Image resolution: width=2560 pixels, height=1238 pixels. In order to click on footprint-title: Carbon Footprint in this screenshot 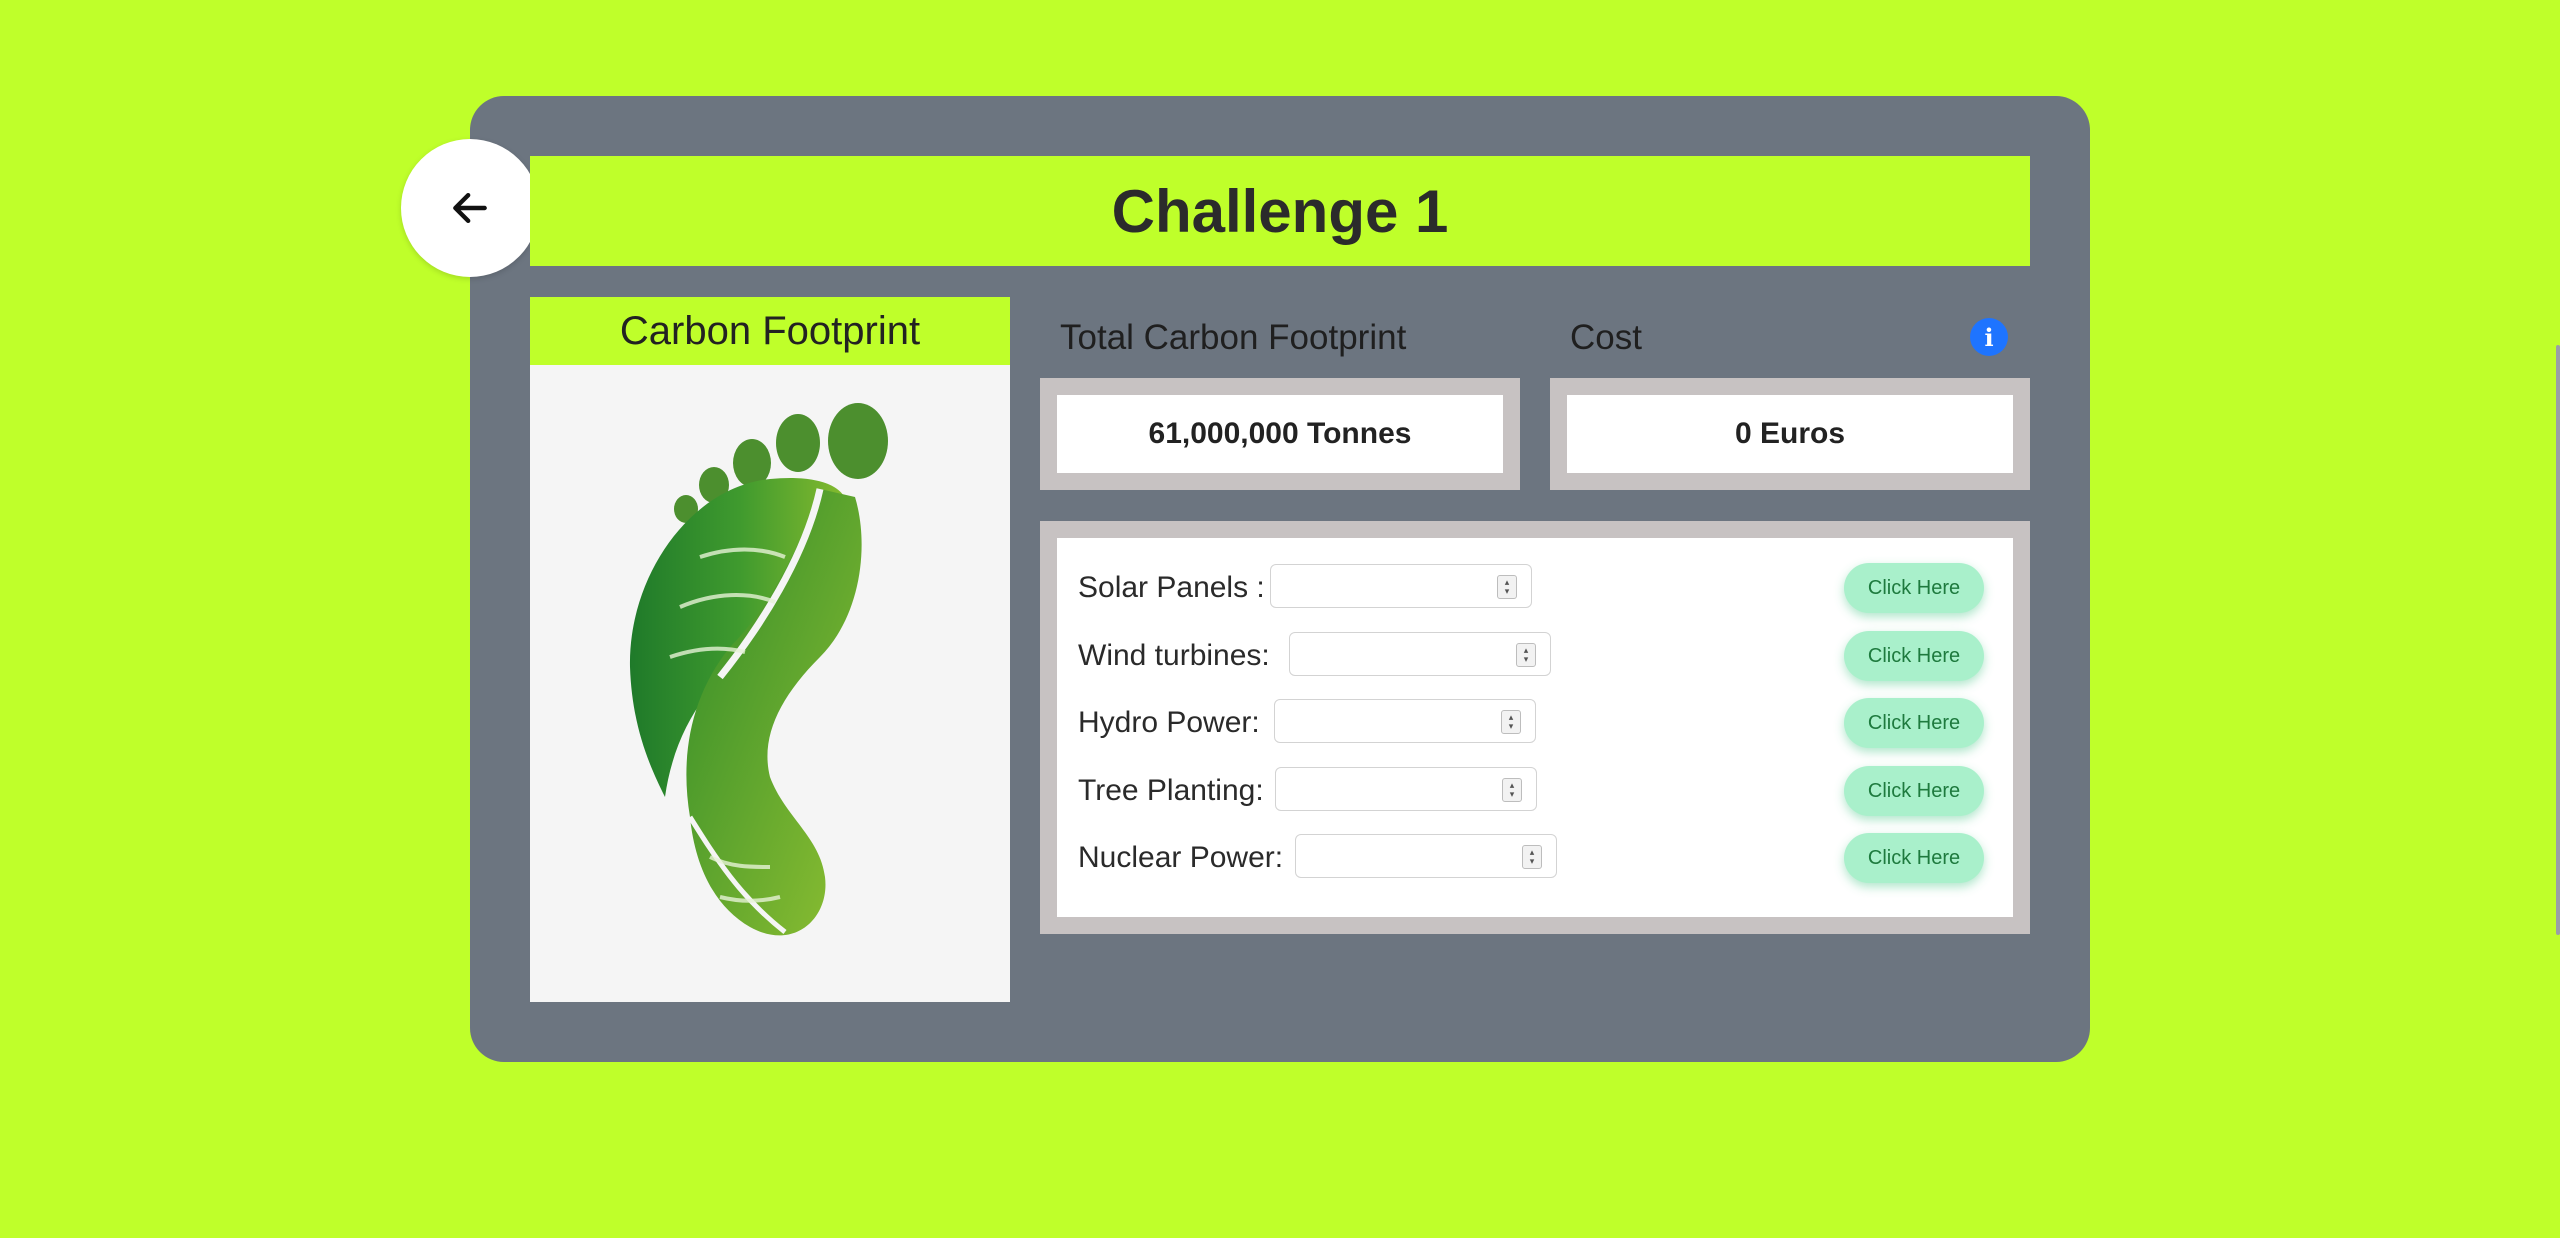, I will do `click(770, 331)`.